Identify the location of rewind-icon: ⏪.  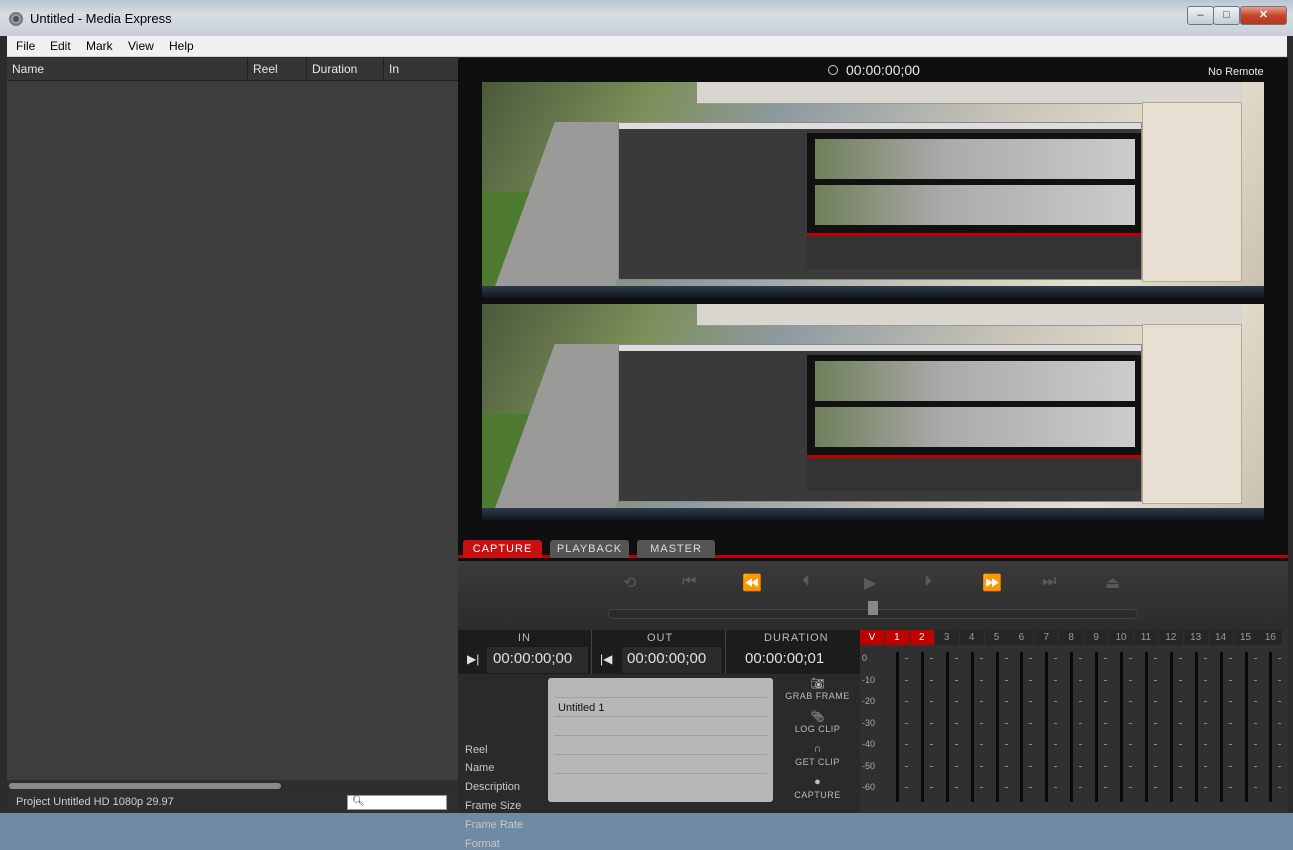
(752, 583).